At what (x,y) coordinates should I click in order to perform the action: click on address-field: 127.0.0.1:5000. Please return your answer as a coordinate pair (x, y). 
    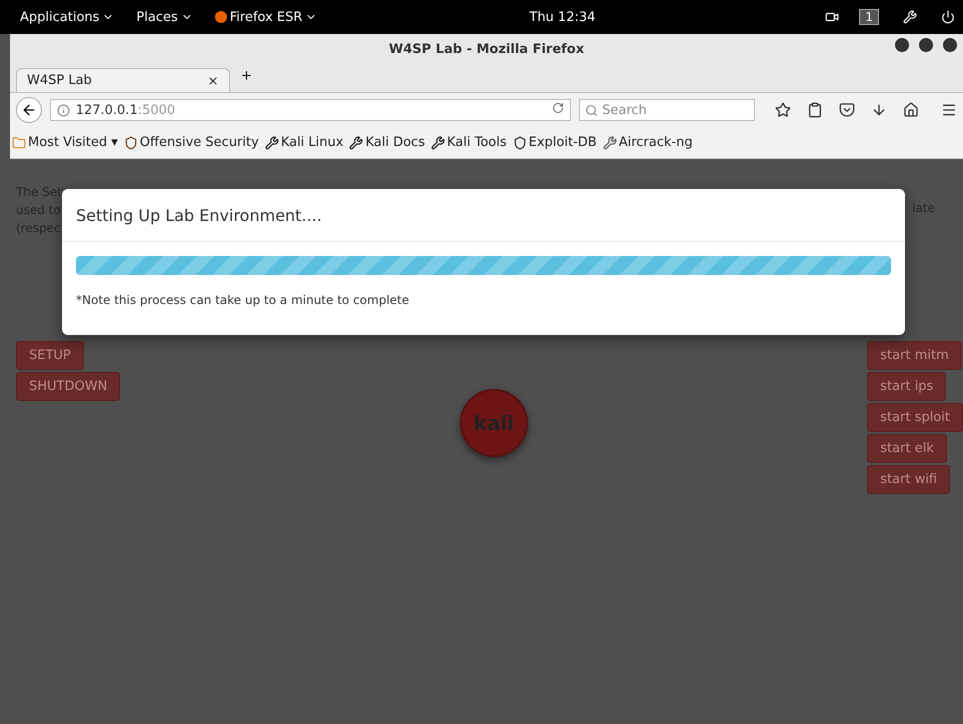
    Looking at the image, I should click on (311, 110).